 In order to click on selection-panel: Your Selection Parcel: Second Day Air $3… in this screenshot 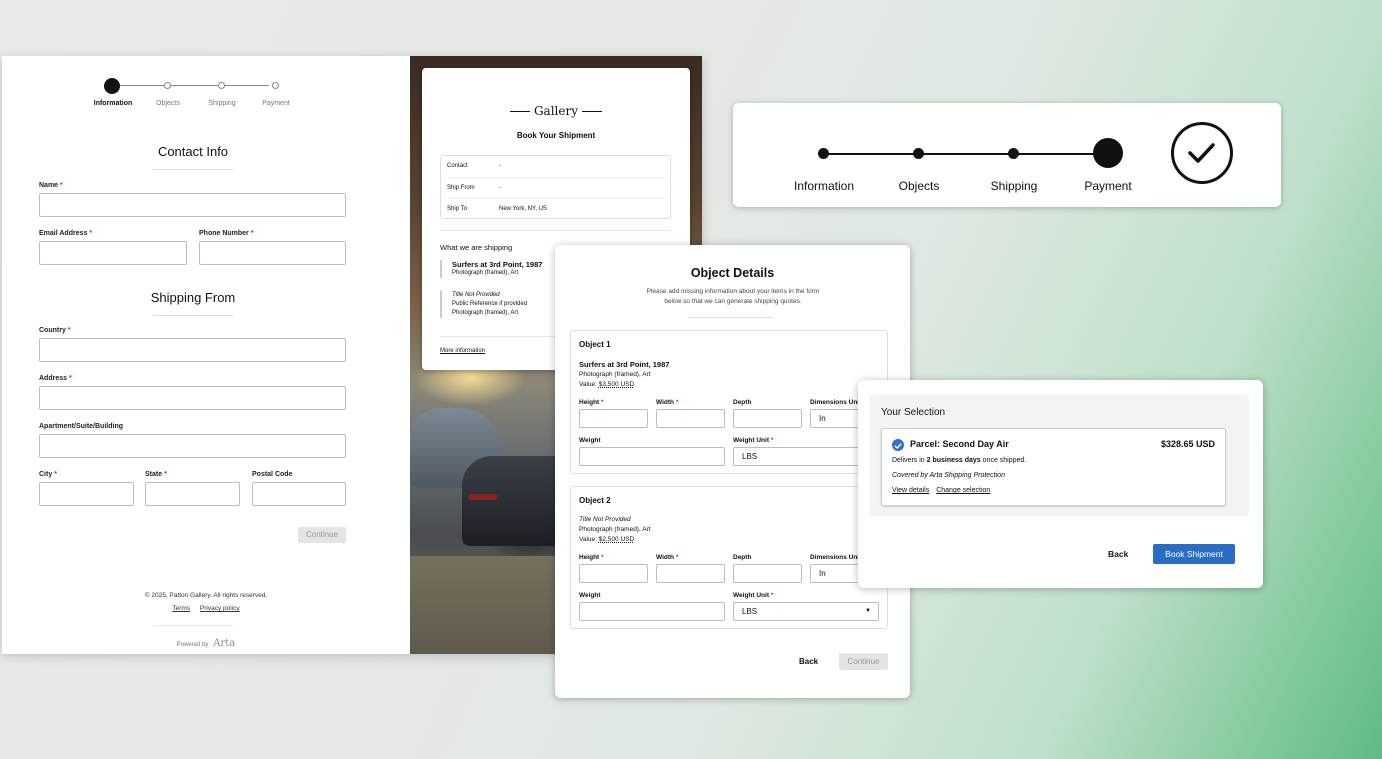, I will do `click(1059, 455)`.